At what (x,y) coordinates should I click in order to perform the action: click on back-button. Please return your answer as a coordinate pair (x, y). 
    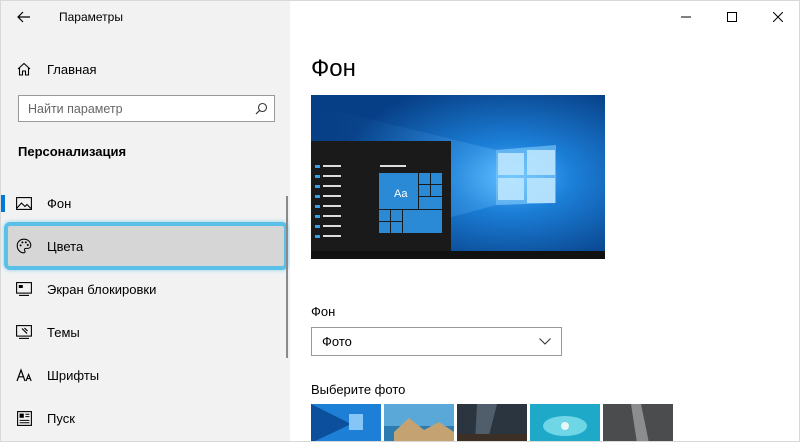
    Looking at the image, I should click on (24, 17).